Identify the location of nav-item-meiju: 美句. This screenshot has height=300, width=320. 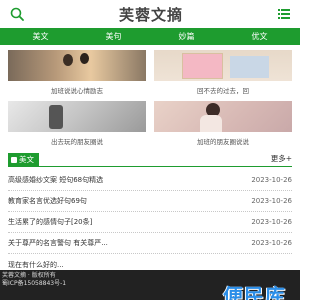
(114, 36).